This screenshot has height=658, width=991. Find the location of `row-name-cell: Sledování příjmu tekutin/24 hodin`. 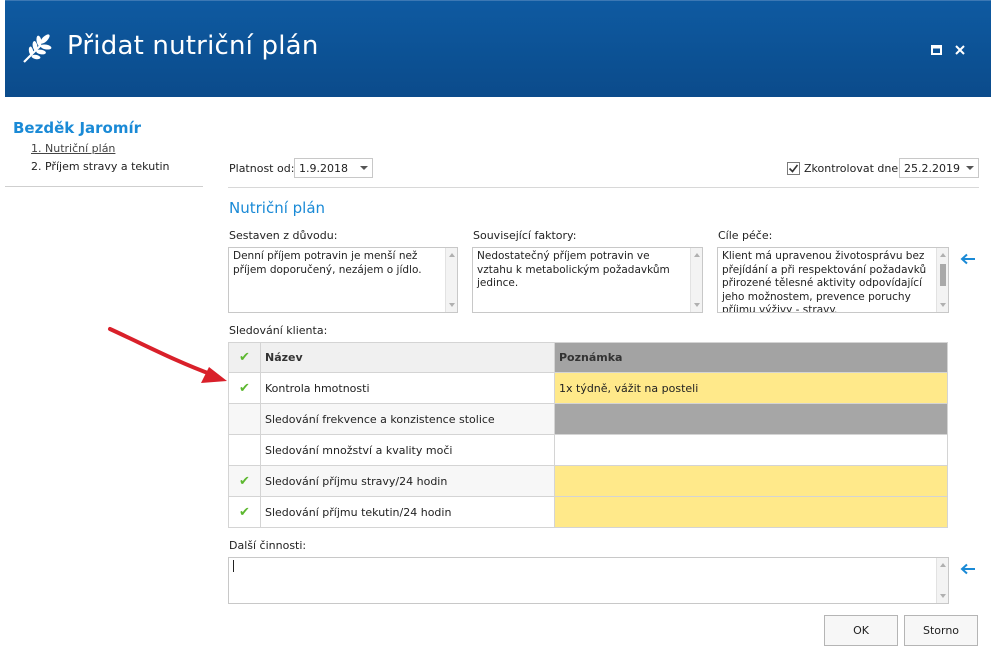

row-name-cell: Sledování příjmu tekutin/24 hodin is located at coordinates (407, 512).